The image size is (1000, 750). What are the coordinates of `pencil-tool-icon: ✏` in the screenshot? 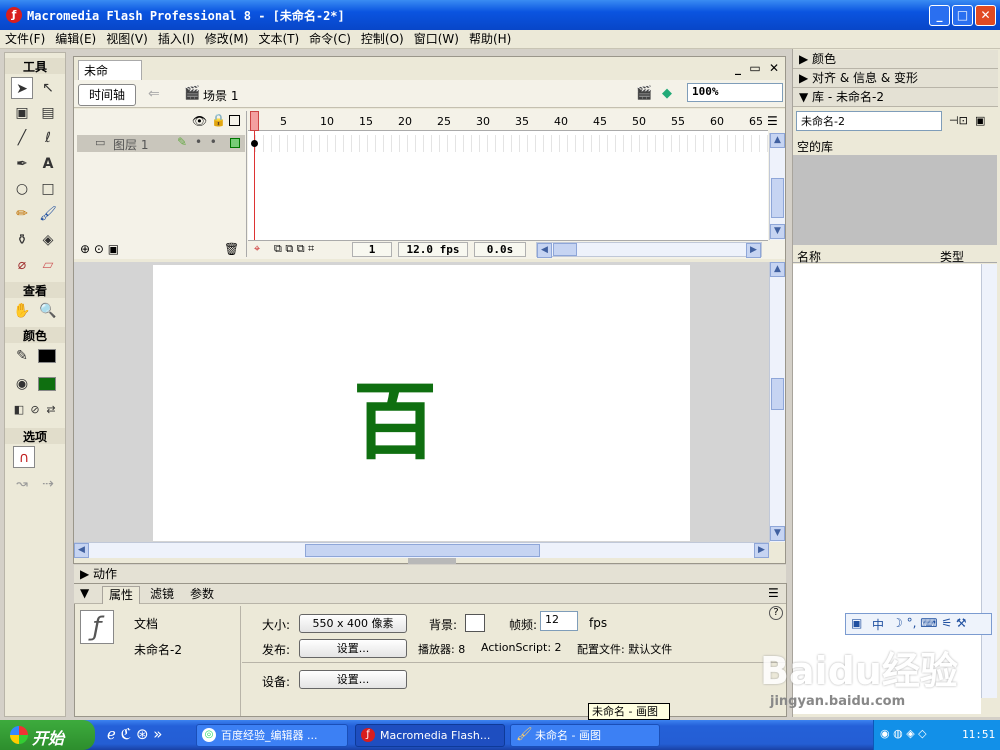 It's located at (22, 214).